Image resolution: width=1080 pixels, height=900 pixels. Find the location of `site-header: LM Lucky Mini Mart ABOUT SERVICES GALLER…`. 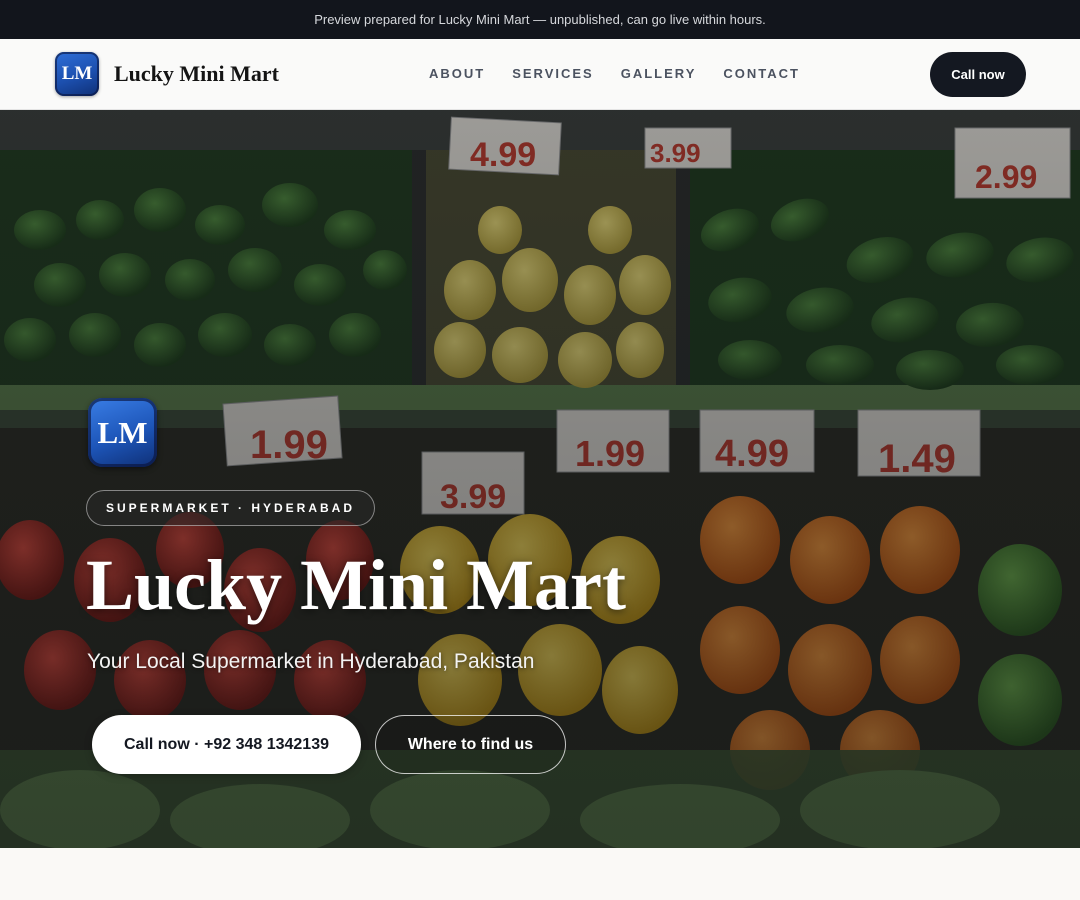

site-header: LM Lucky Mini Mart ABOUT SERVICES GALLER… is located at coordinates (540, 74).